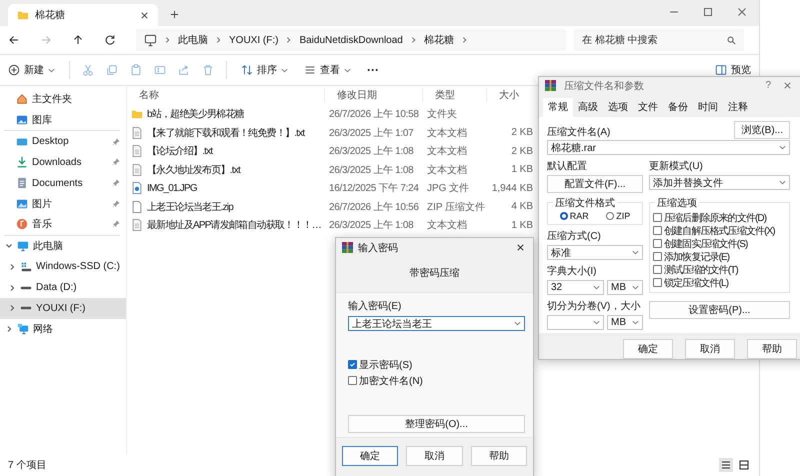  Describe the element at coordinates (457, 95) in the screenshot. I see `column-header: 类型` at that location.